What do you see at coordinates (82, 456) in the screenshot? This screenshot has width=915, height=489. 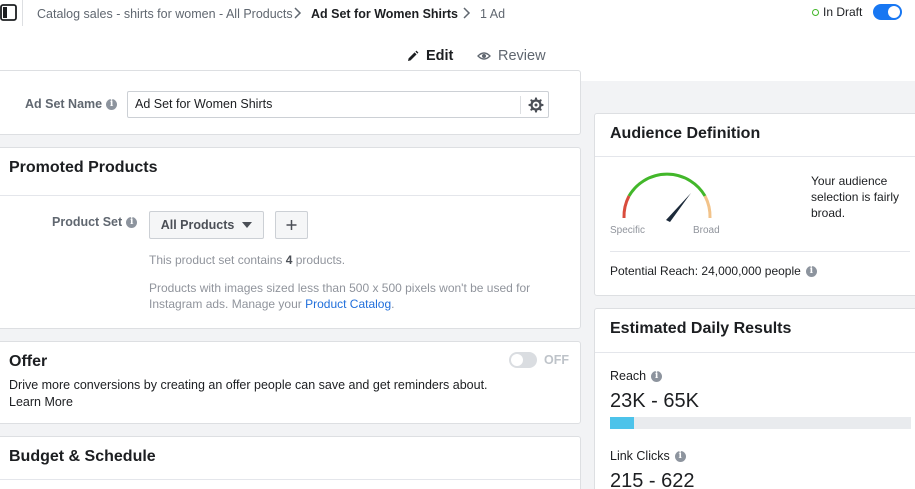 I see `budget-schedule-title: Budget & Schedule` at bounding box center [82, 456].